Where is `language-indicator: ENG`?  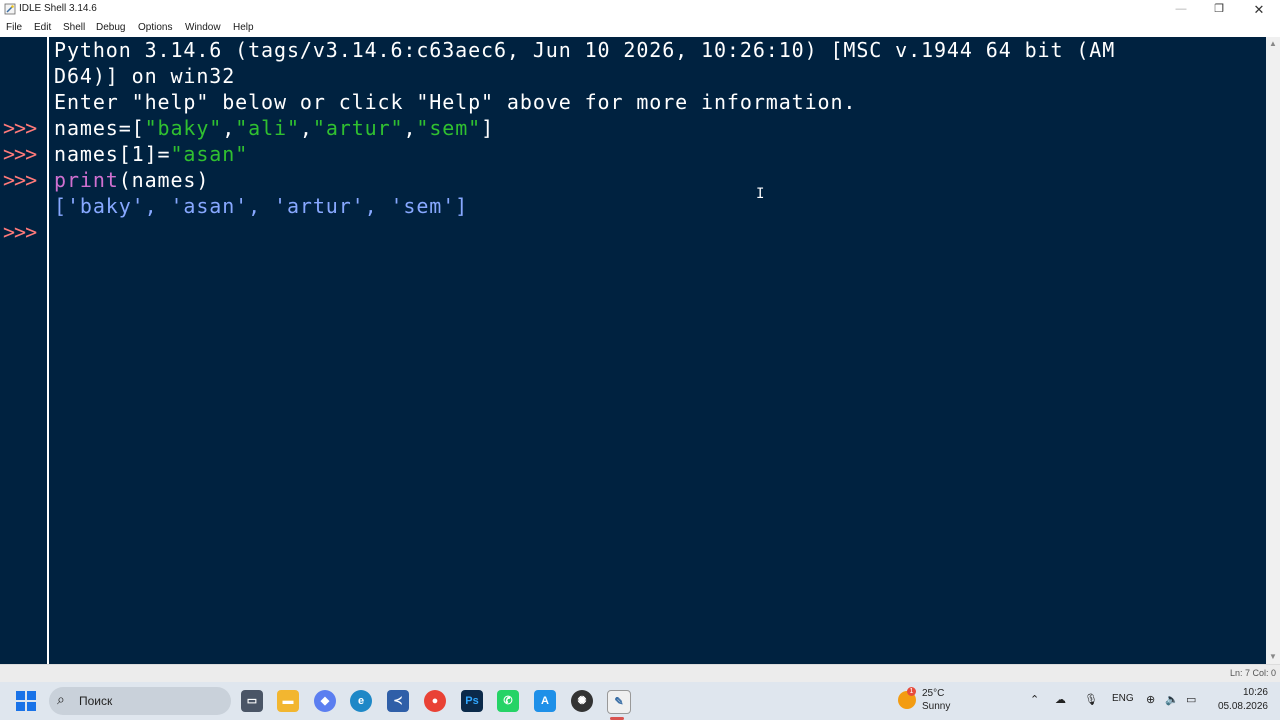 language-indicator: ENG is located at coordinates (1123, 698).